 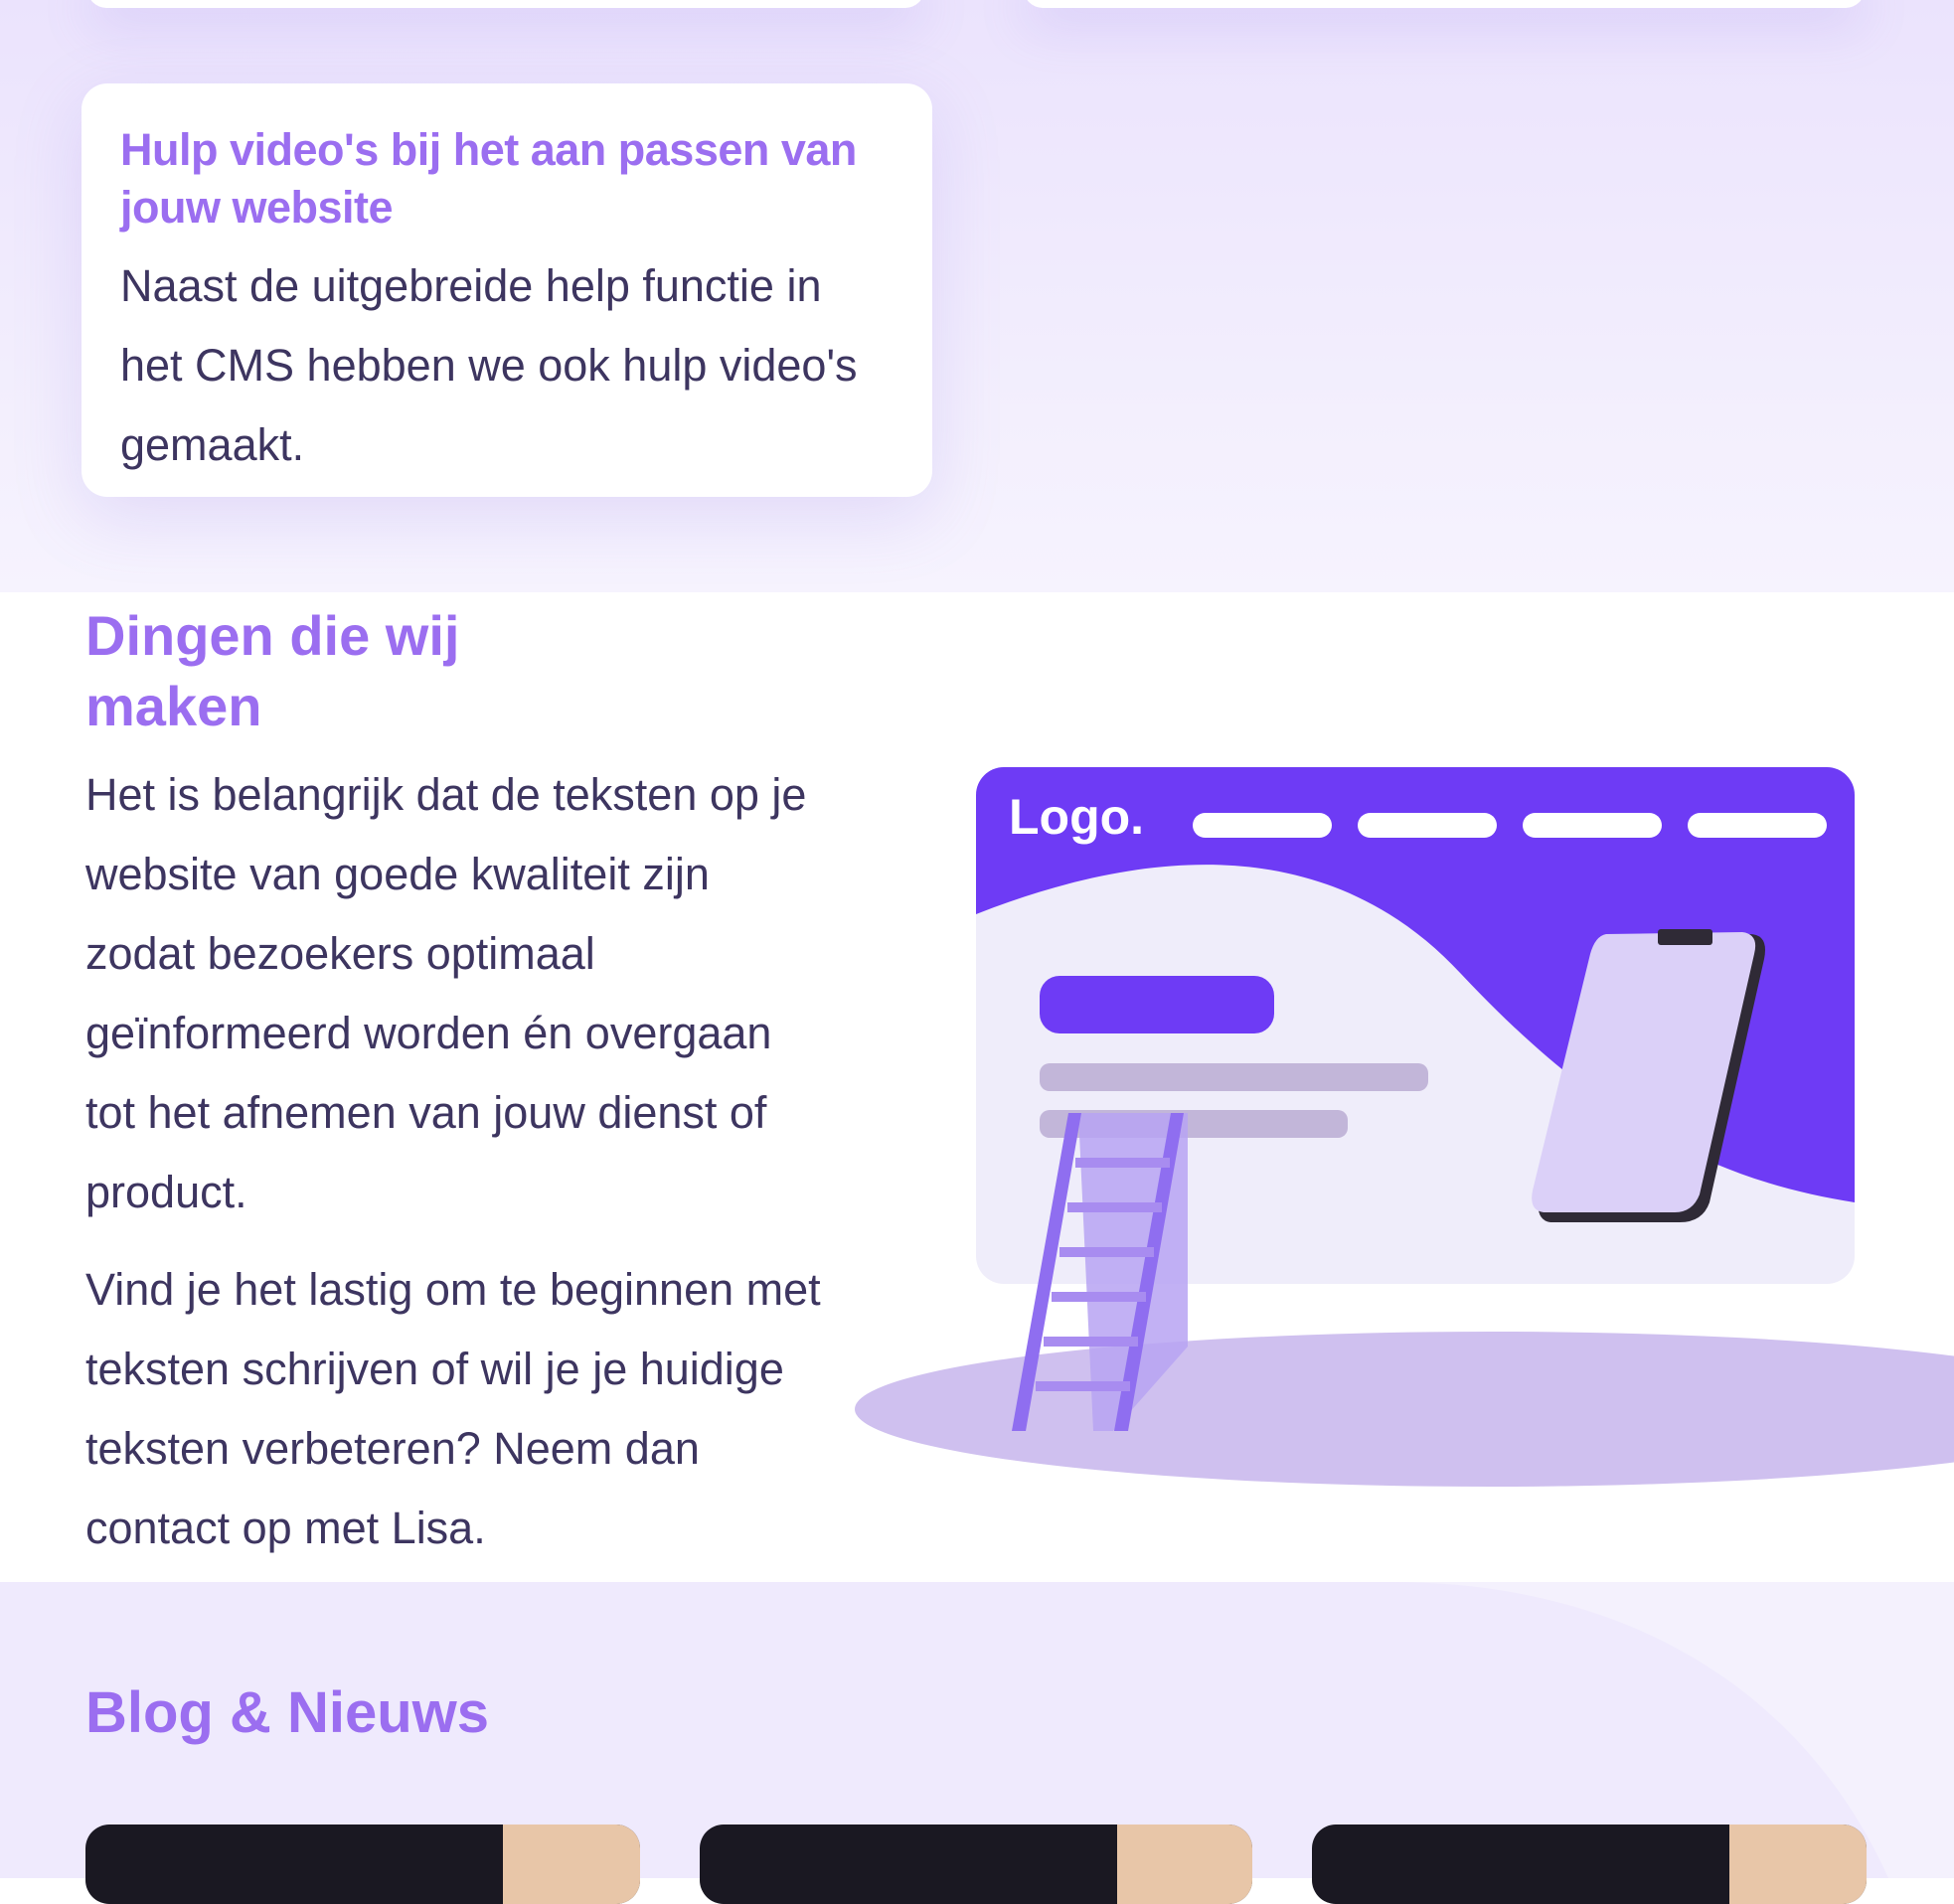 I want to click on feature-card-previous-right, so click(x=1444, y=4).